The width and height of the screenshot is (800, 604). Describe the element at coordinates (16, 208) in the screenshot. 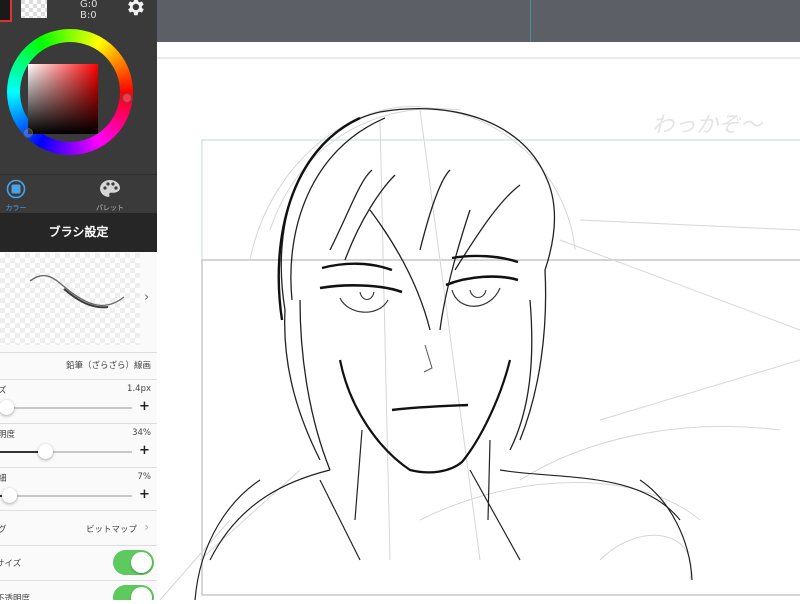

I see `tab-color-label: カラー` at that location.